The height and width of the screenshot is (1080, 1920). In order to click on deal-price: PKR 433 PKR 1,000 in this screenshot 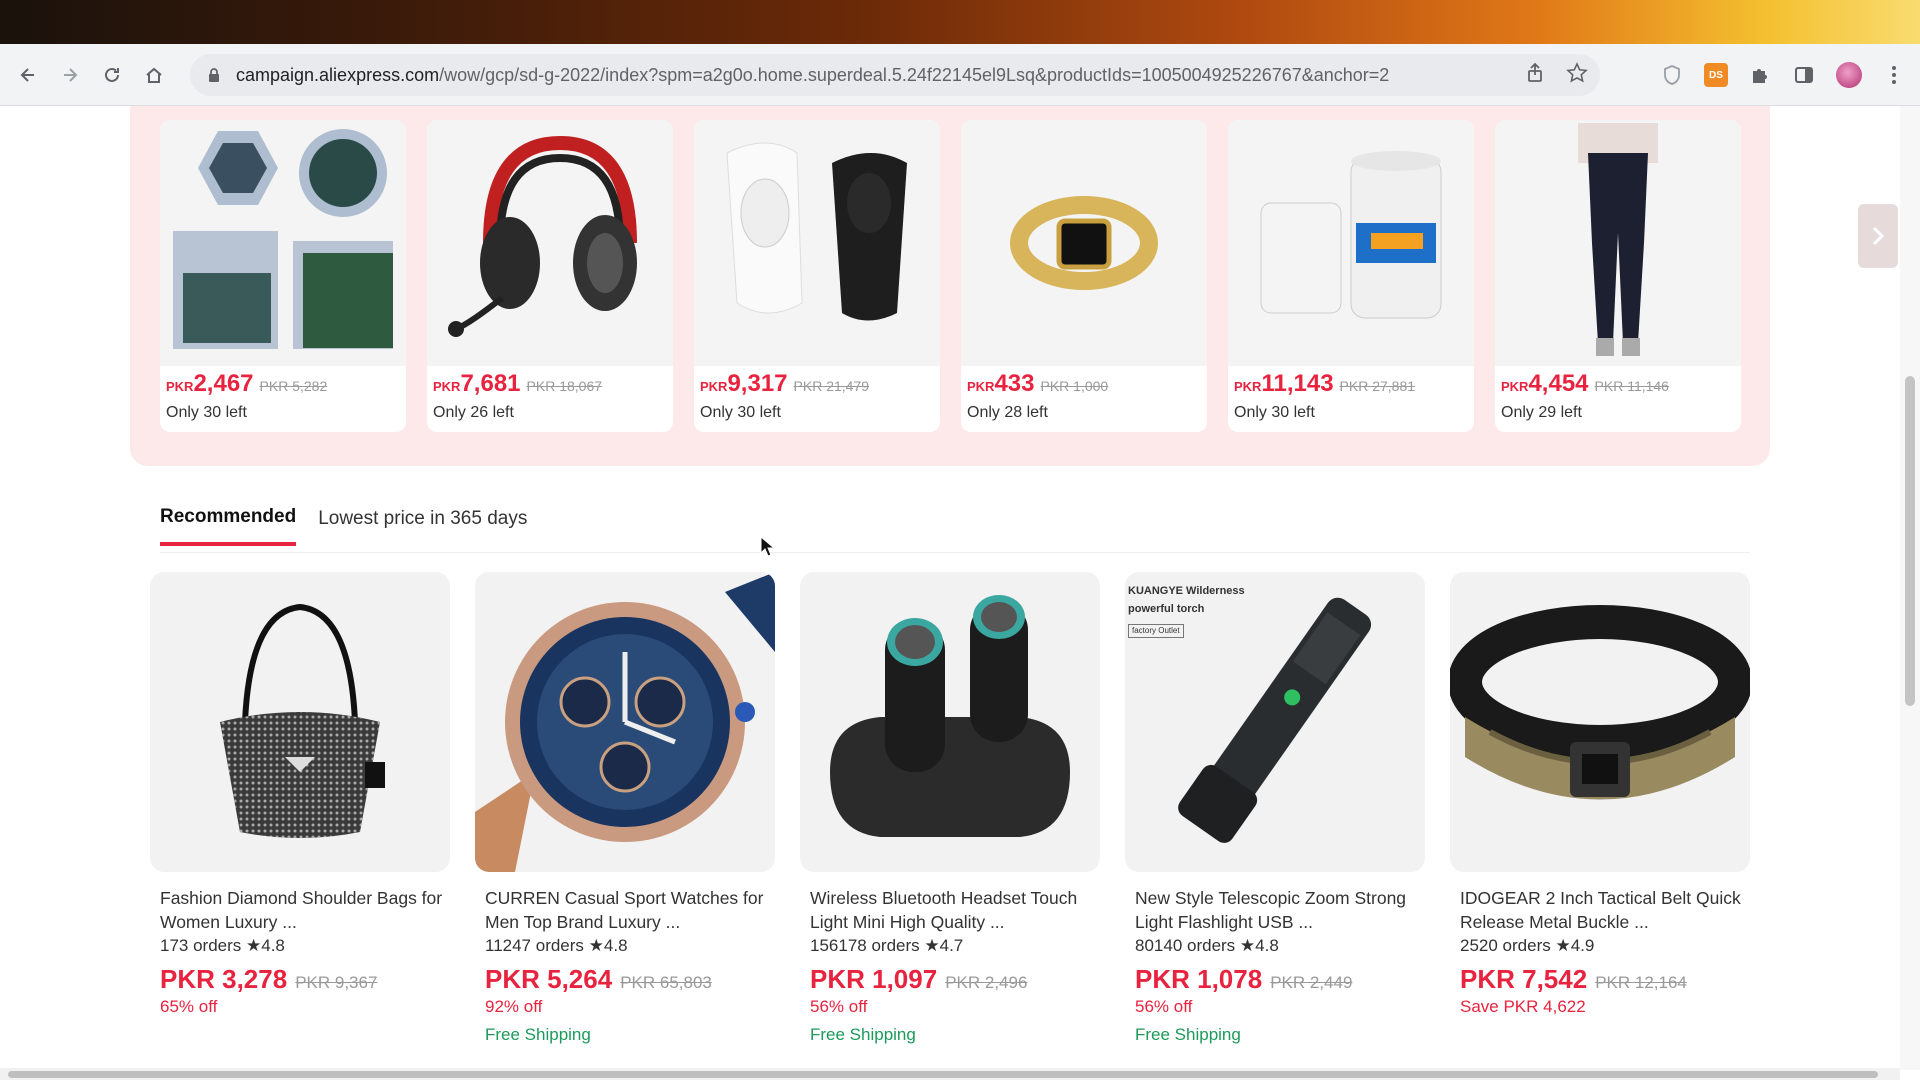, I will do `click(1038, 383)`.